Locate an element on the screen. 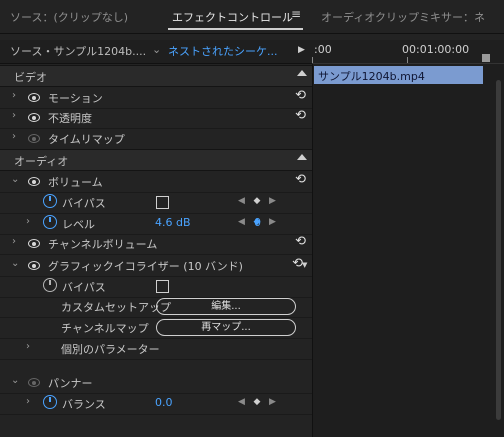 The width and height of the screenshot is (504, 437). param-label: バランス is located at coordinates (84, 404).